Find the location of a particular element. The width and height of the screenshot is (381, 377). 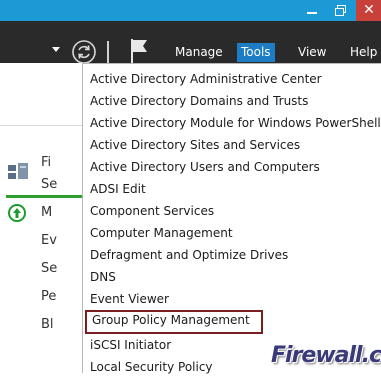

menu-entry-ad-admin-center: Active Directory Administrative Center is located at coordinates (227, 79).